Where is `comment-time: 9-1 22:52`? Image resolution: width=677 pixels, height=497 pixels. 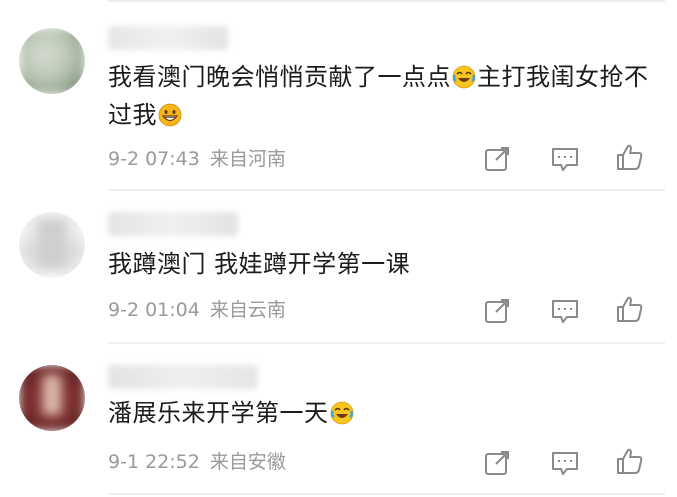 comment-time: 9-1 22:52 is located at coordinates (154, 462).